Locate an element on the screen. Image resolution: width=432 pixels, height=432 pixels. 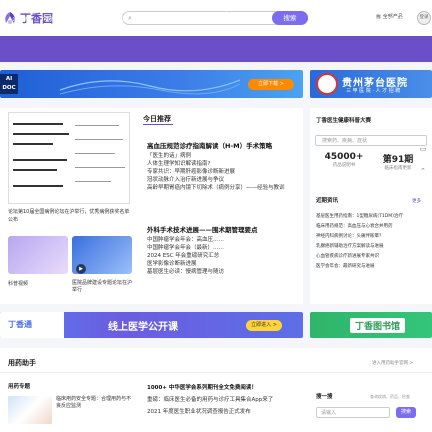
topic-caption: 临床用药安全专题：合理用药与不良反应监测 is located at coordinates (94, 403).